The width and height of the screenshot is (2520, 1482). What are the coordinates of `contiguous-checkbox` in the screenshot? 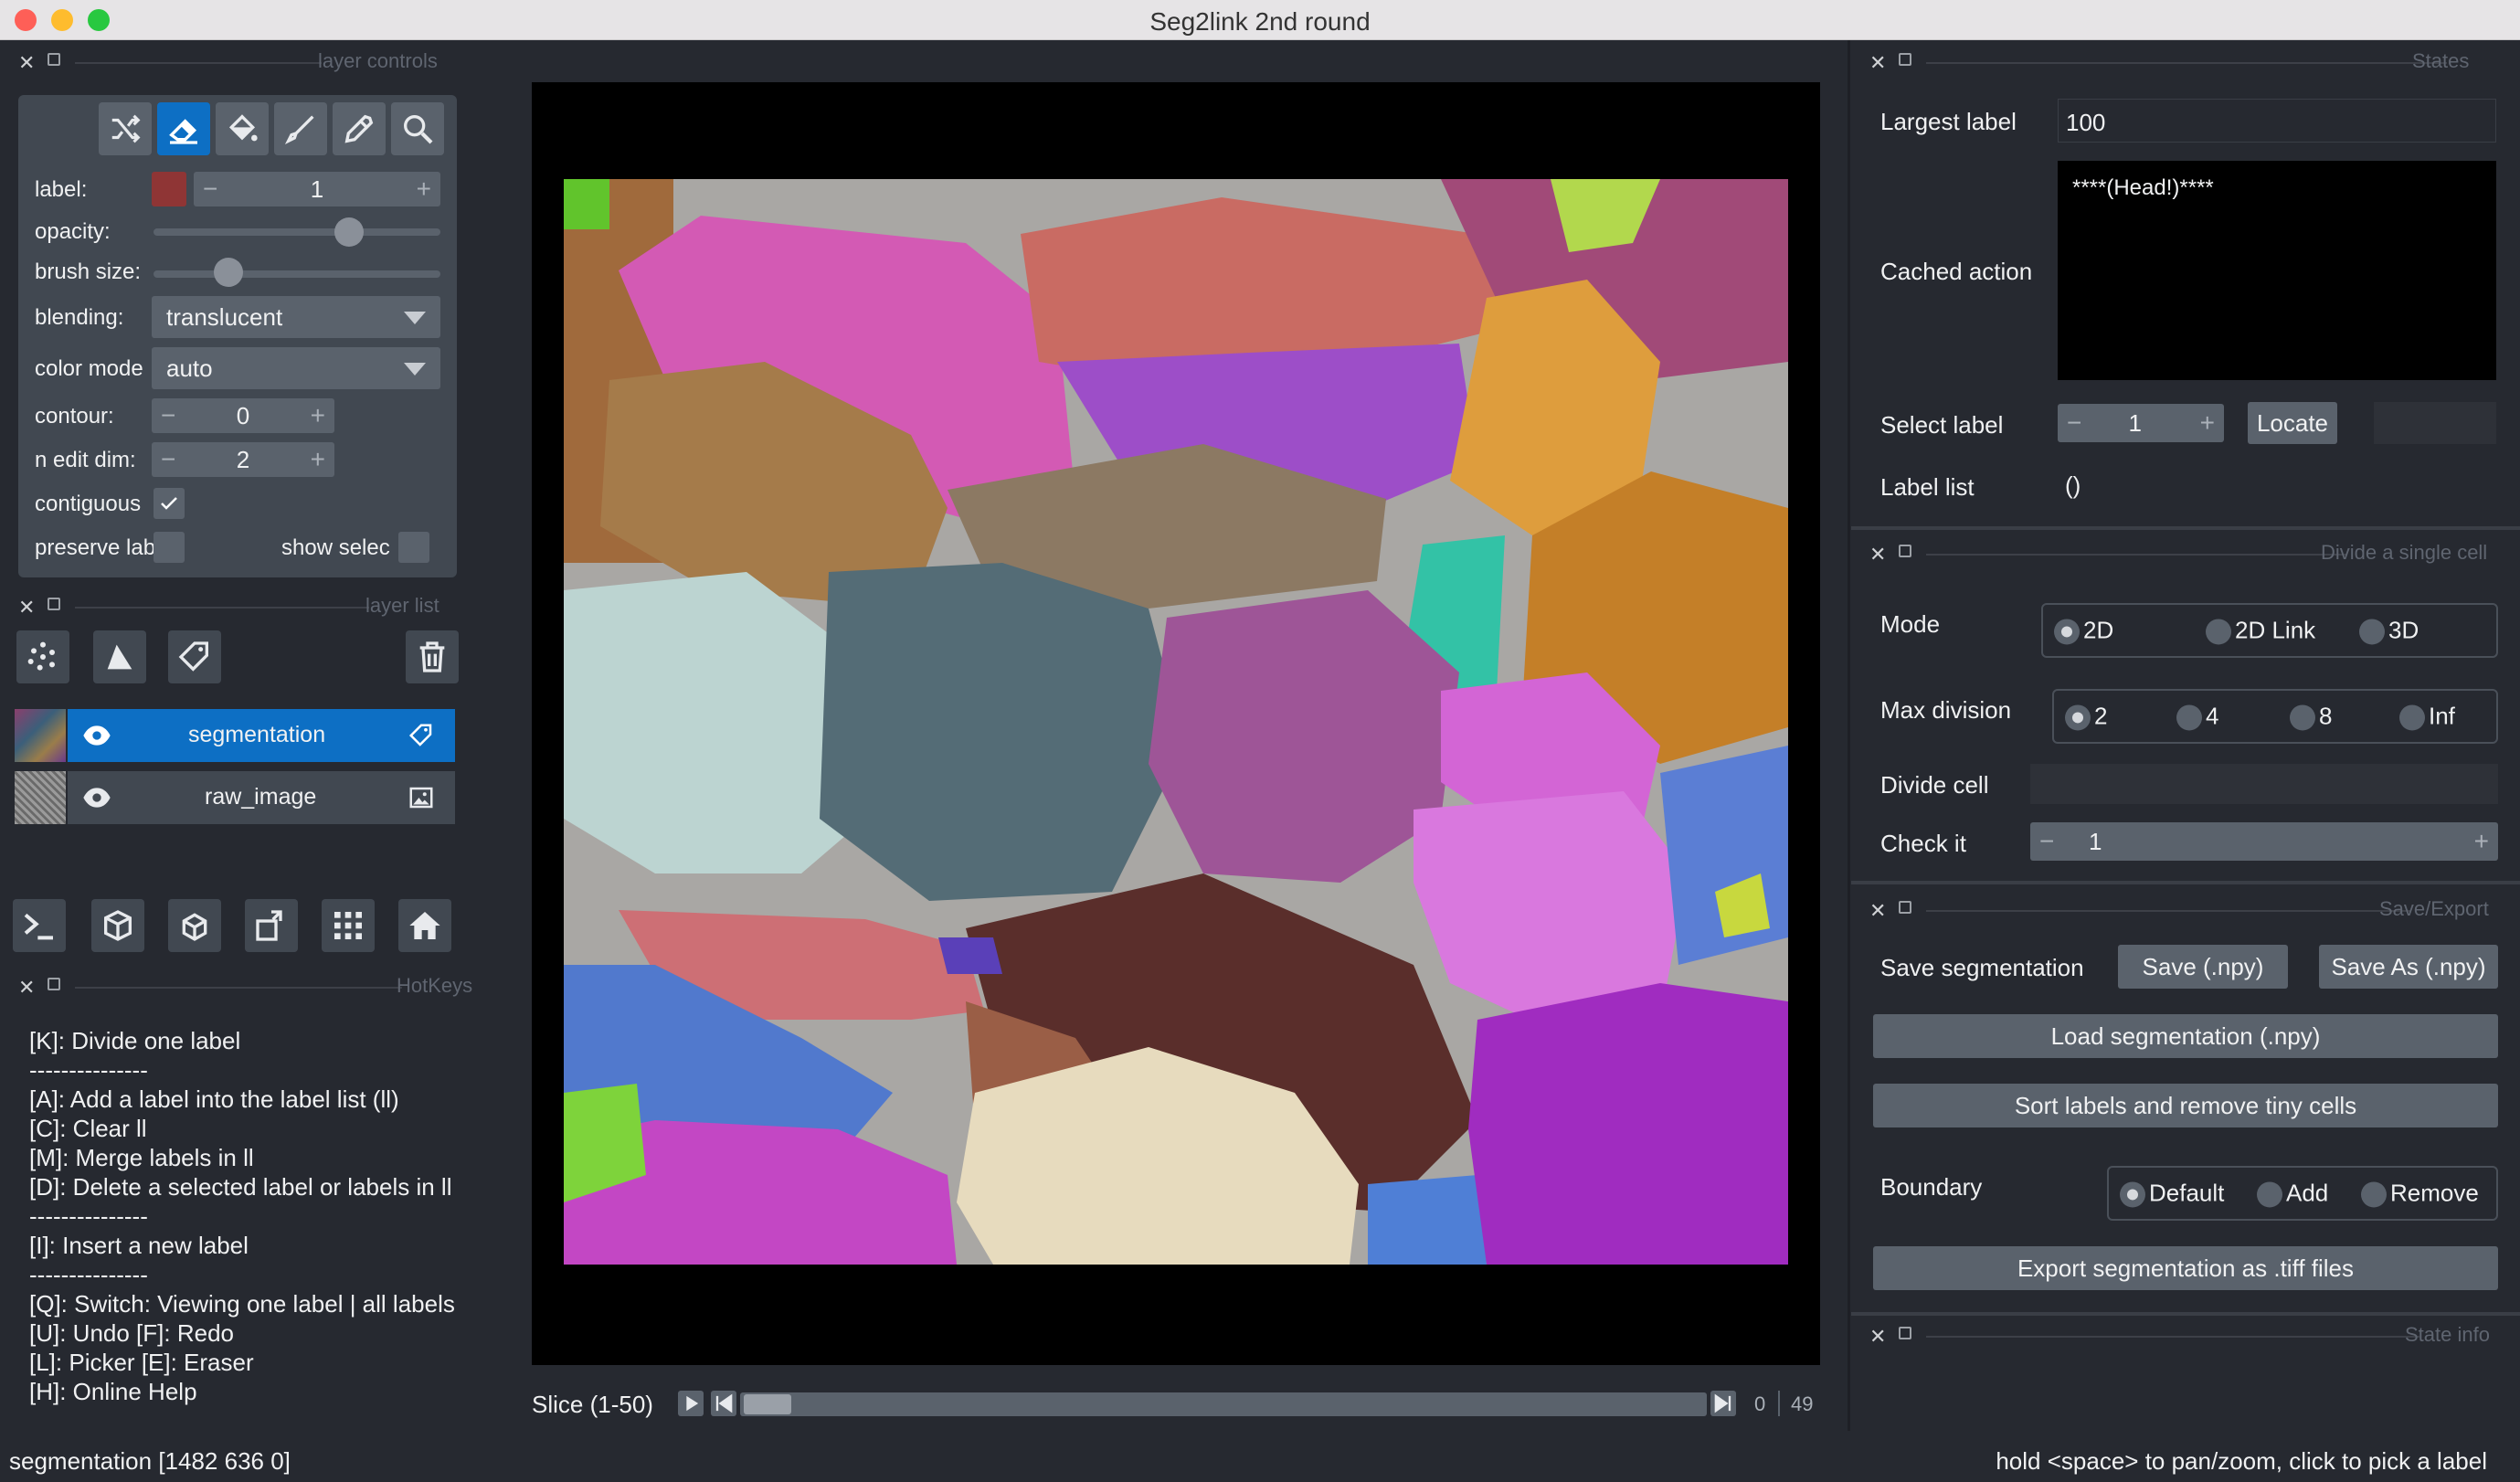 It's located at (169, 503).